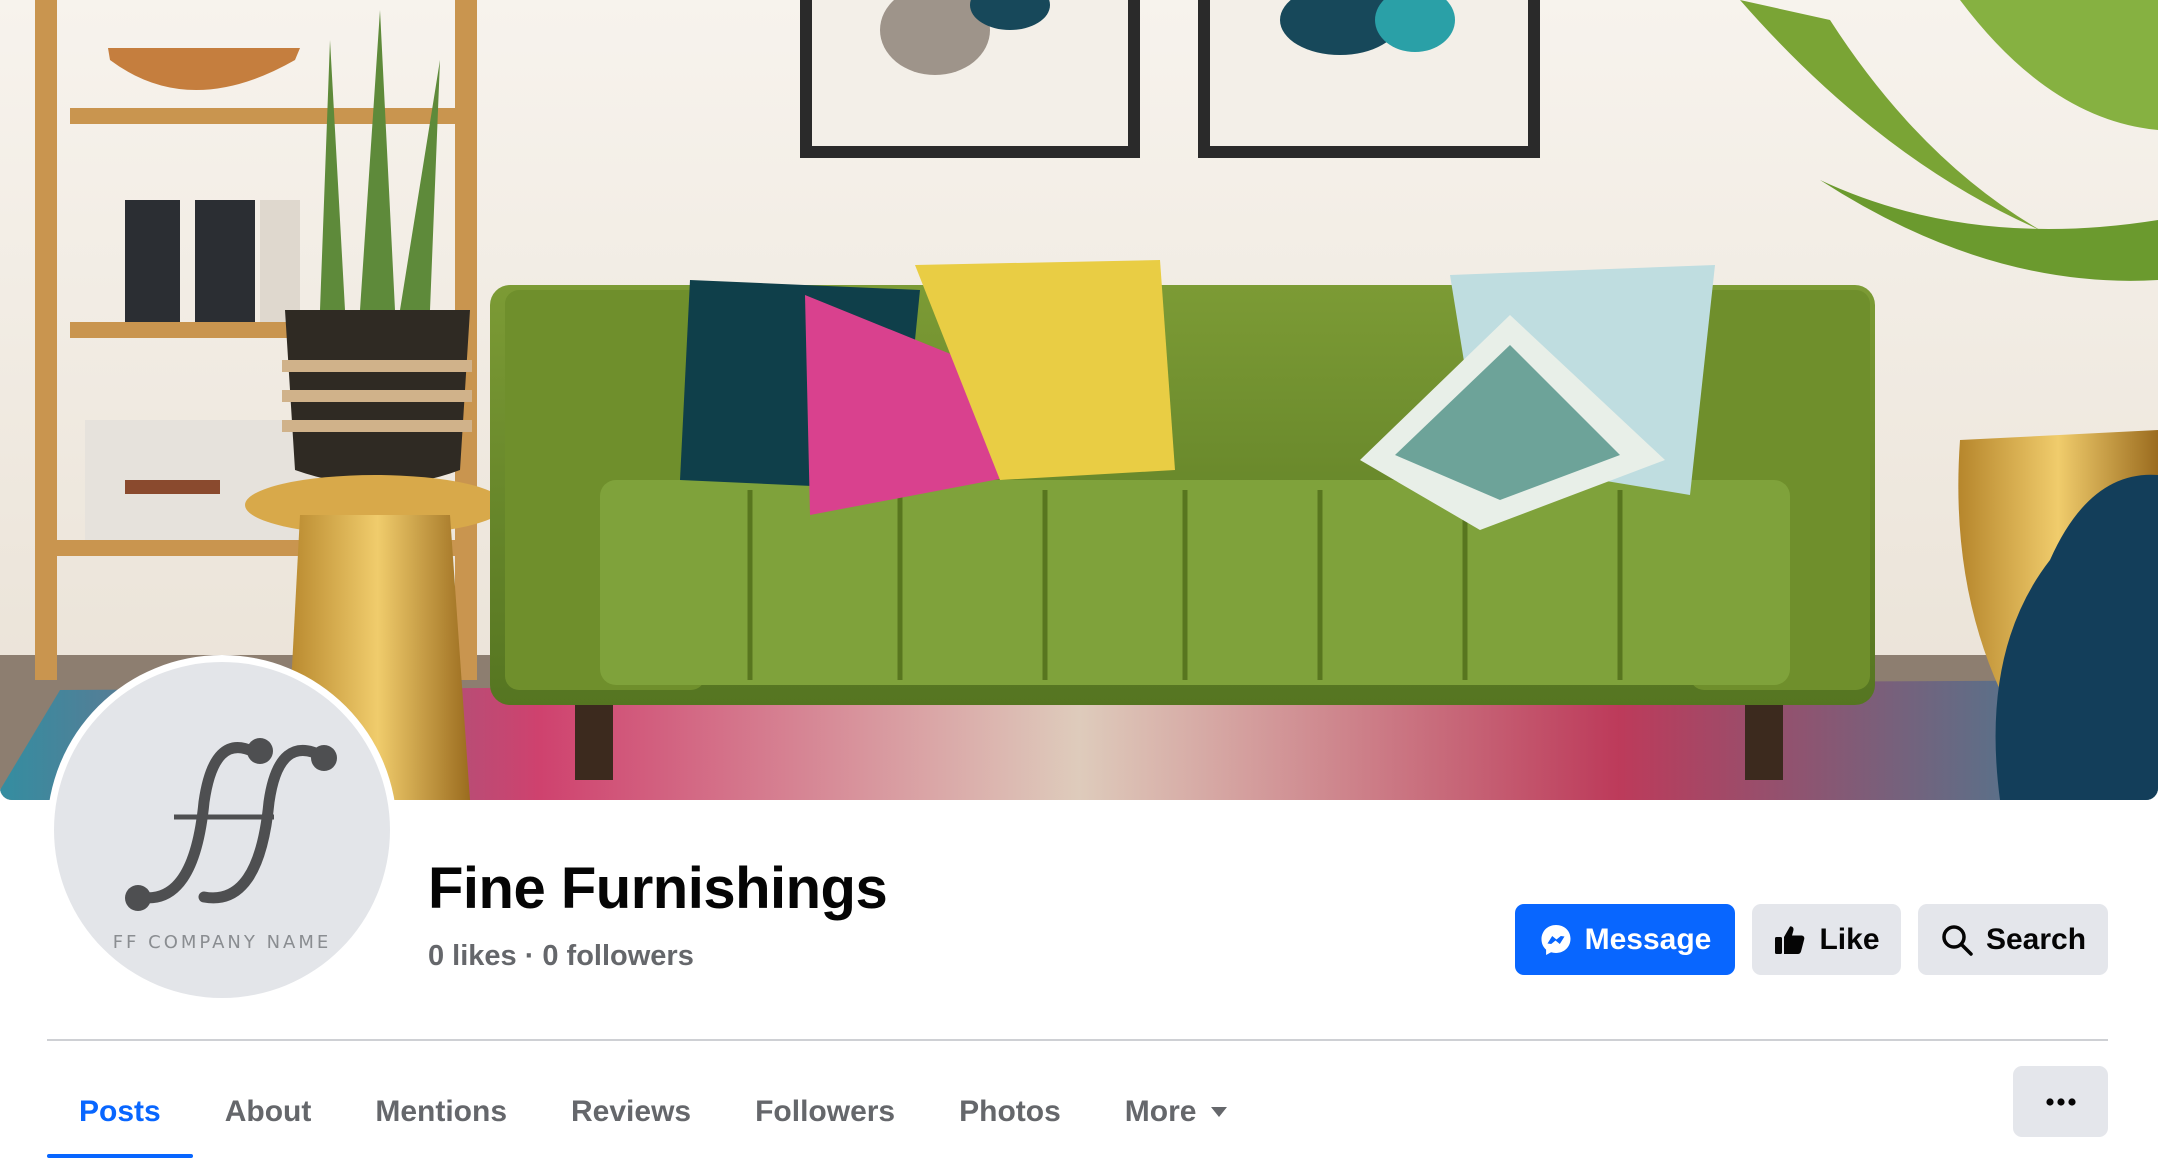  I want to click on tab-label: Posts, so click(120, 1111).